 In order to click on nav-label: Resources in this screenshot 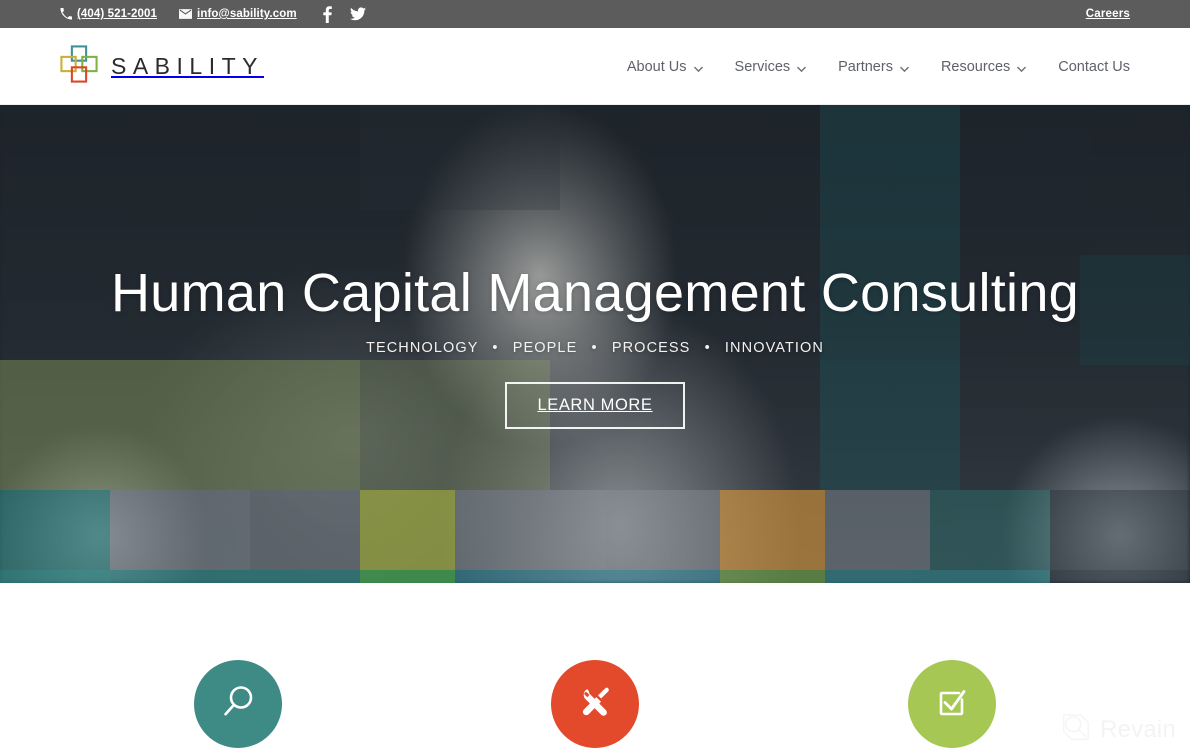, I will do `click(975, 66)`.